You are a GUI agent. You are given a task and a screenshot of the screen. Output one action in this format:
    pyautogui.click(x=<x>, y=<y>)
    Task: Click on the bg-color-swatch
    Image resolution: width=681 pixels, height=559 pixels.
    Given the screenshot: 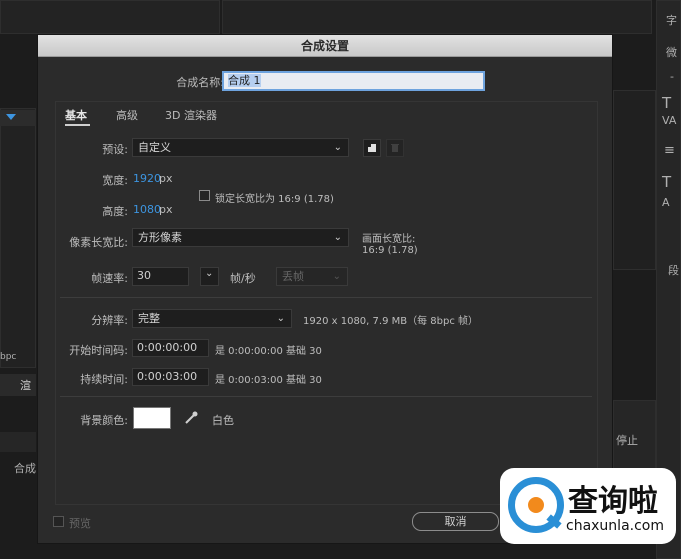 What is the action you would take?
    pyautogui.click(x=152, y=418)
    